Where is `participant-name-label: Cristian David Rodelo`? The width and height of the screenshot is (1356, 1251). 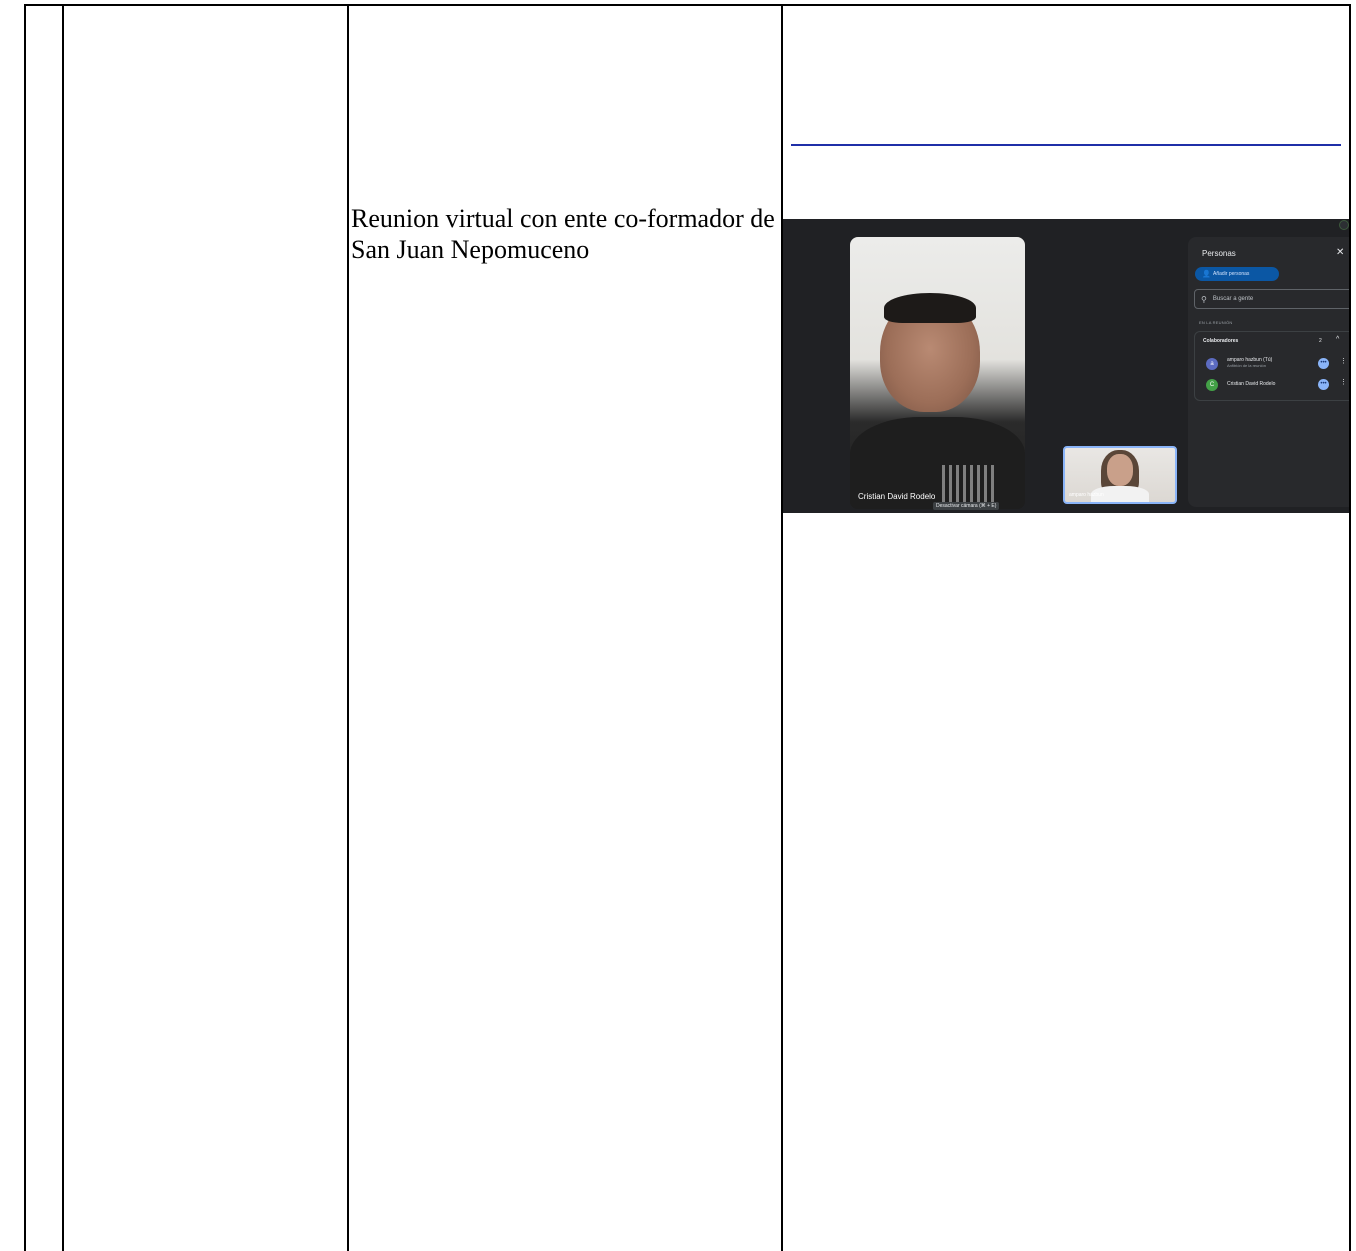 participant-name-label: Cristian David Rodelo is located at coordinates (897, 496).